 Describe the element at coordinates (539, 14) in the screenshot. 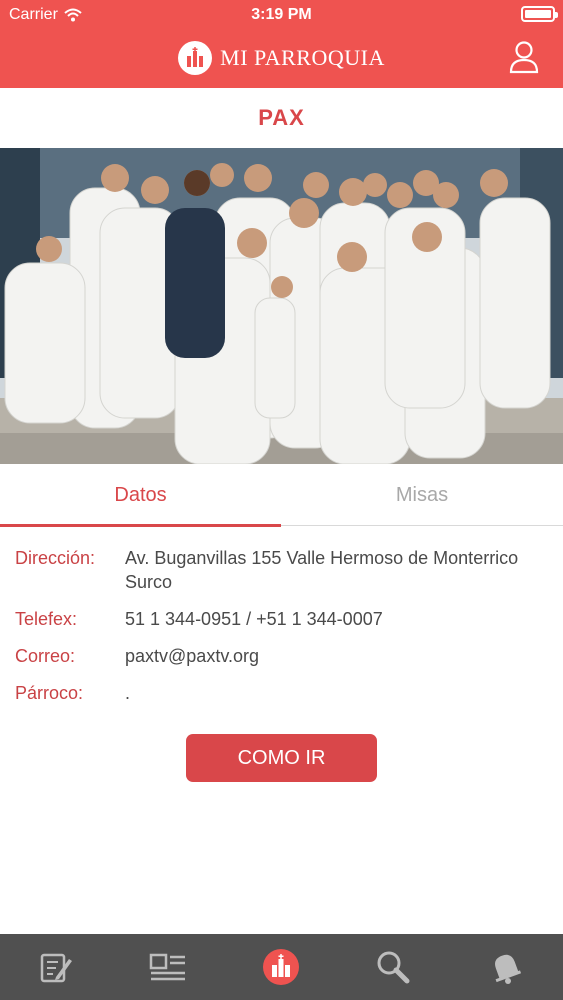

I see `battery-icon` at that location.